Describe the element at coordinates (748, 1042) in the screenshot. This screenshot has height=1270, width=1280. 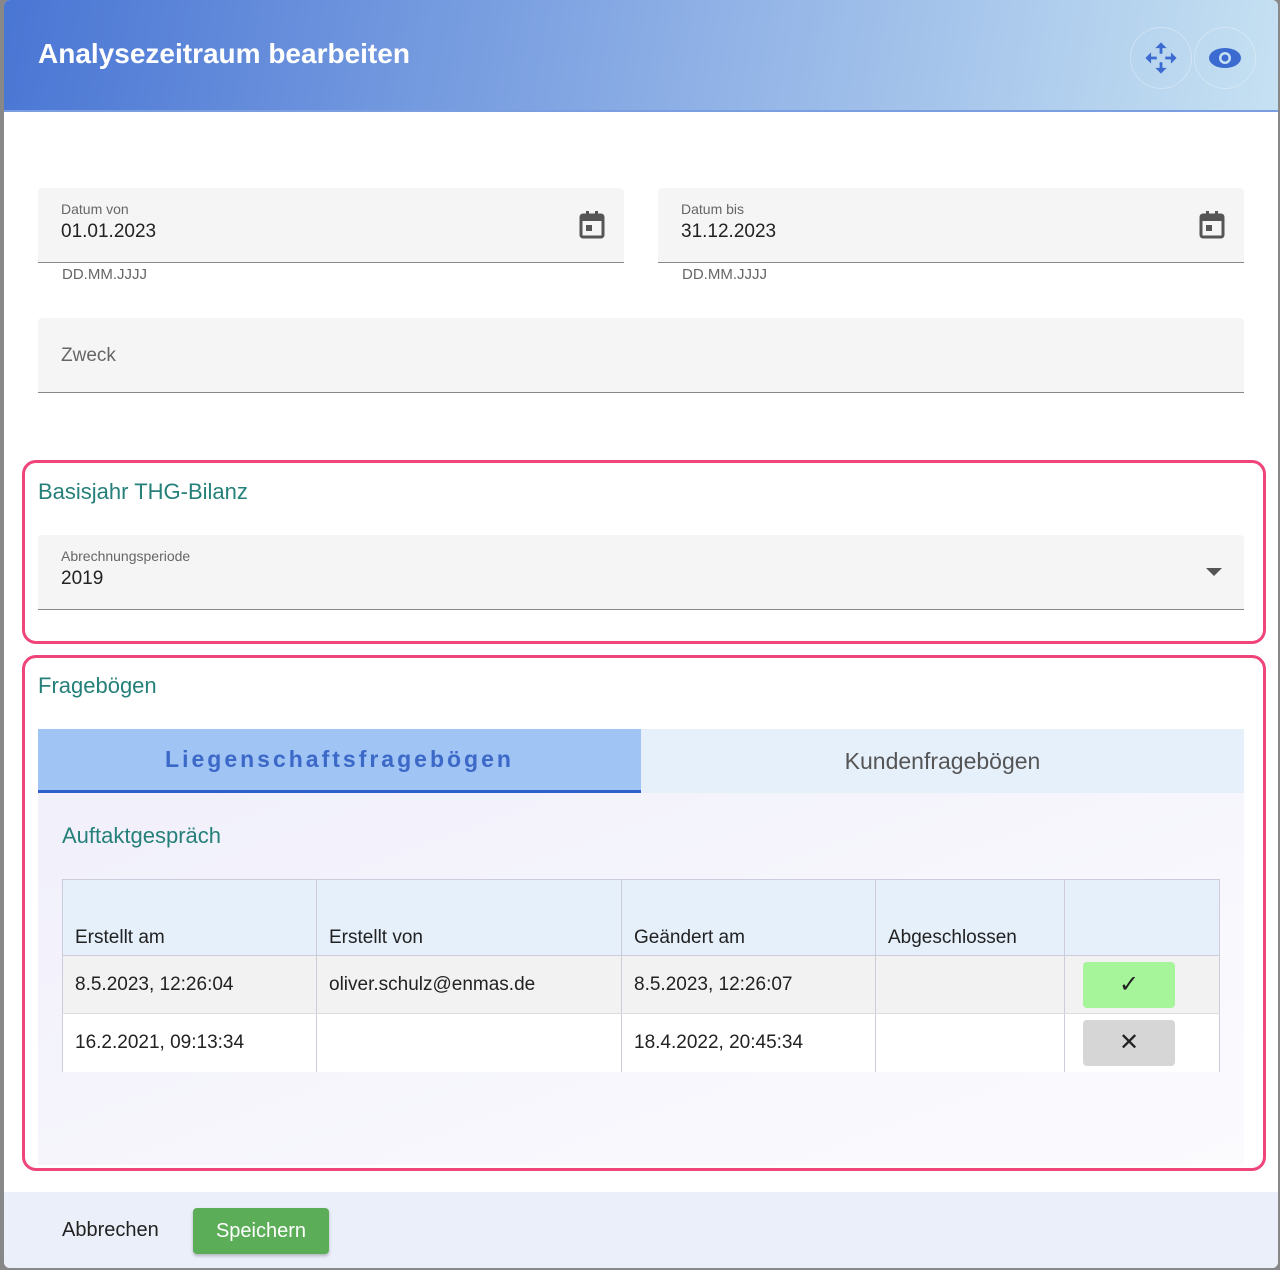
I see `cell-geaendert-am: 18.4.2022, 20:45:34` at that location.